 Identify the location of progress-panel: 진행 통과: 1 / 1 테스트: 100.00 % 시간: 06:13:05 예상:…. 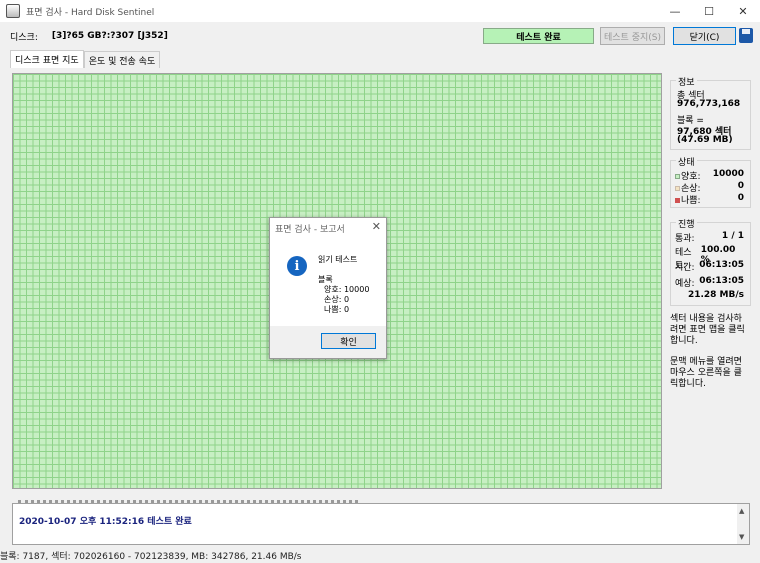
(710, 261).